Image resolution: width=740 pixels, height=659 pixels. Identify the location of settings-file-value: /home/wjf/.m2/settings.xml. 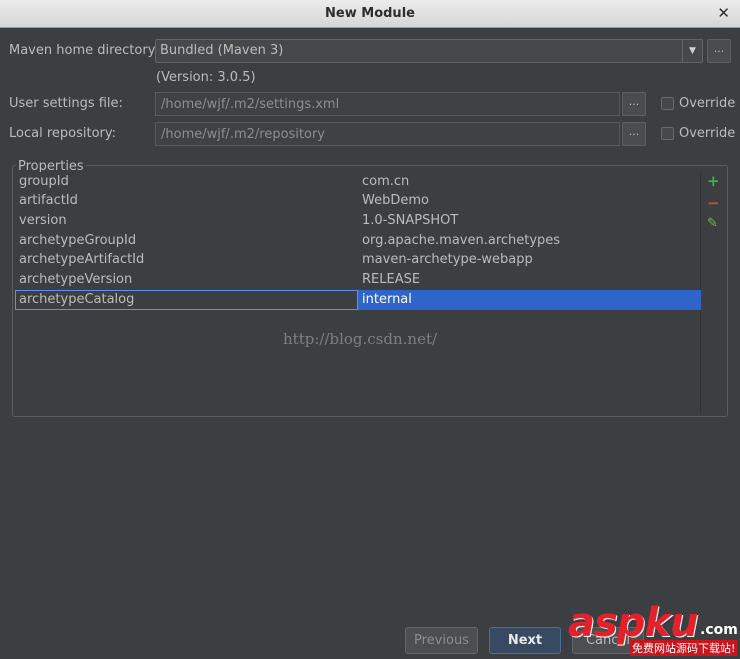
(250, 104).